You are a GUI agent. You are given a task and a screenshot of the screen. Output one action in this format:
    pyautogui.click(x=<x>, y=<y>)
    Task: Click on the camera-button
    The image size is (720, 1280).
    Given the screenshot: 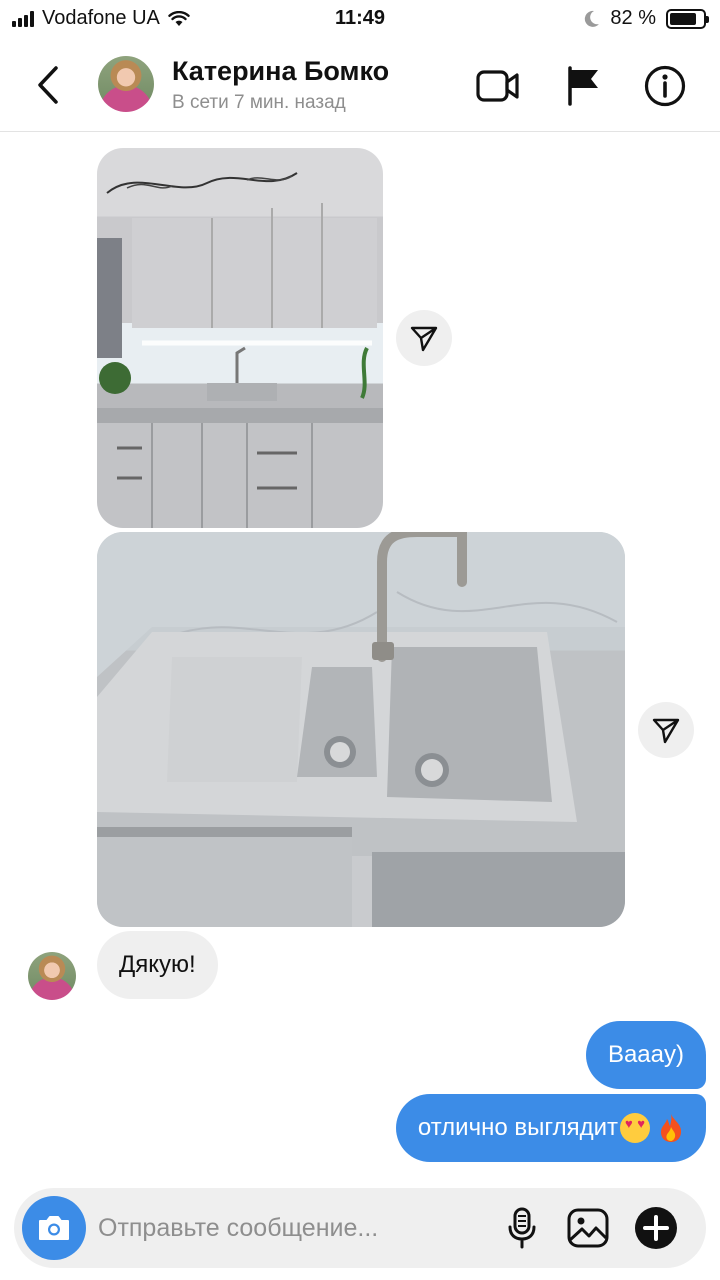 What is the action you would take?
    pyautogui.click(x=54, y=1228)
    